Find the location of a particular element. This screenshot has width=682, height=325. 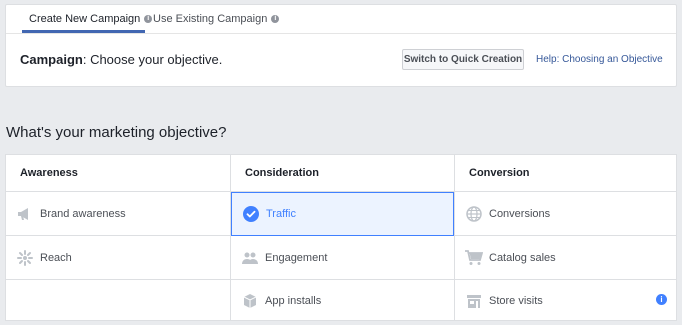

campaign-heading: Campaign: Choose your objective. is located at coordinates (121, 59).